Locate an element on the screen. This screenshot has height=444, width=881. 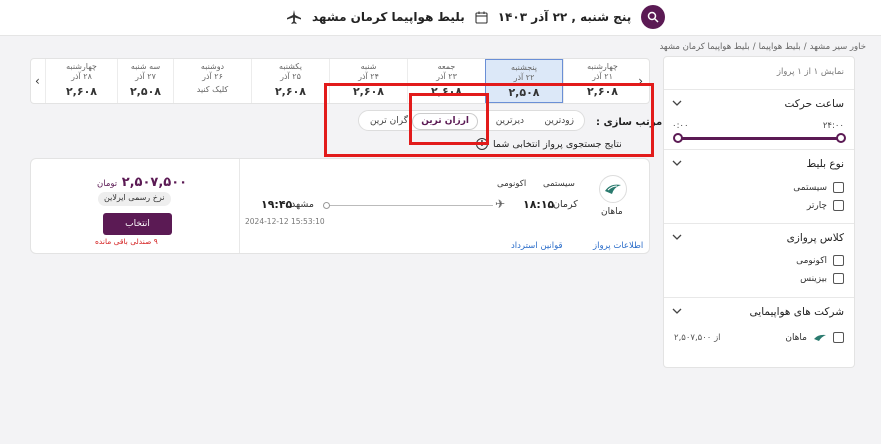
price-currency: تومان is located at coordinates (107, 184).